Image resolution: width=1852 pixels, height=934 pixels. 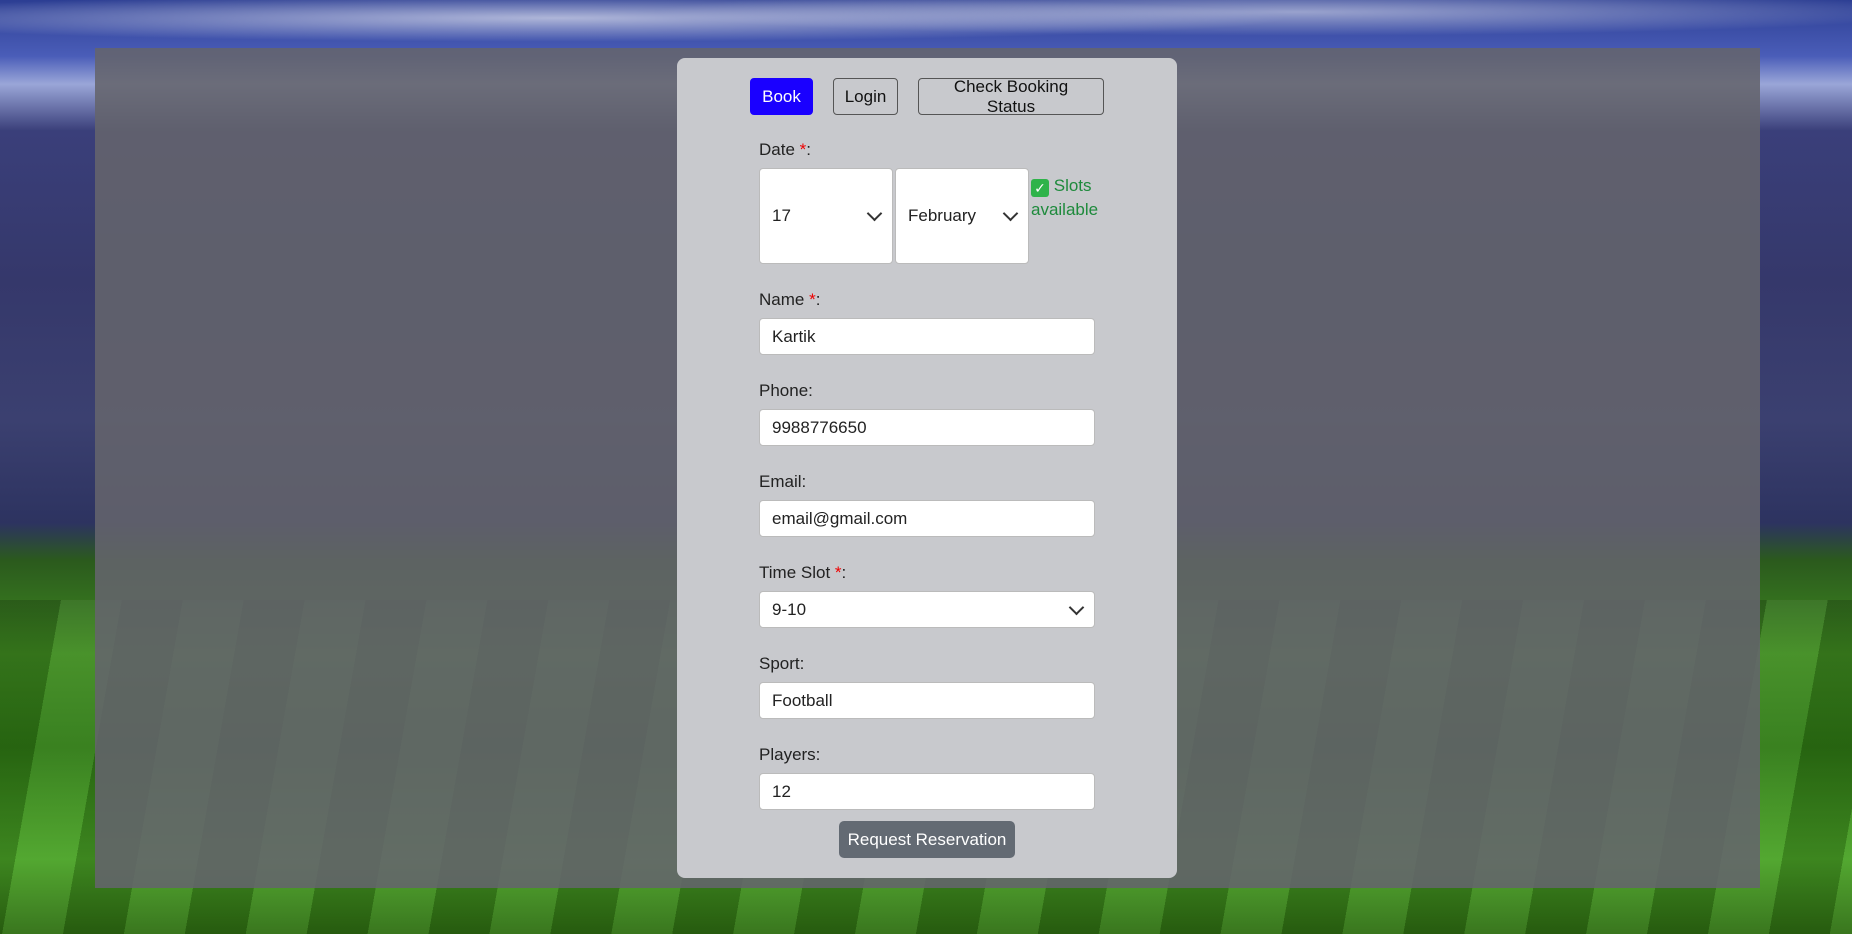 I want to click on phone-label: Phone:, so click(x=786, y=390).